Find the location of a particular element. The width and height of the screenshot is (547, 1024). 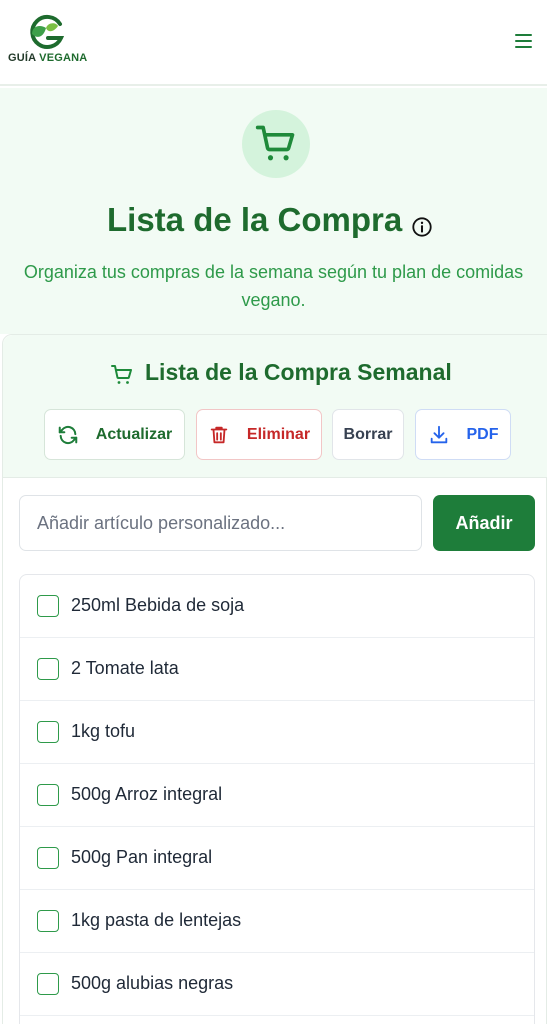

update-button-label: Actualizar is located at coordinates (134, 434).